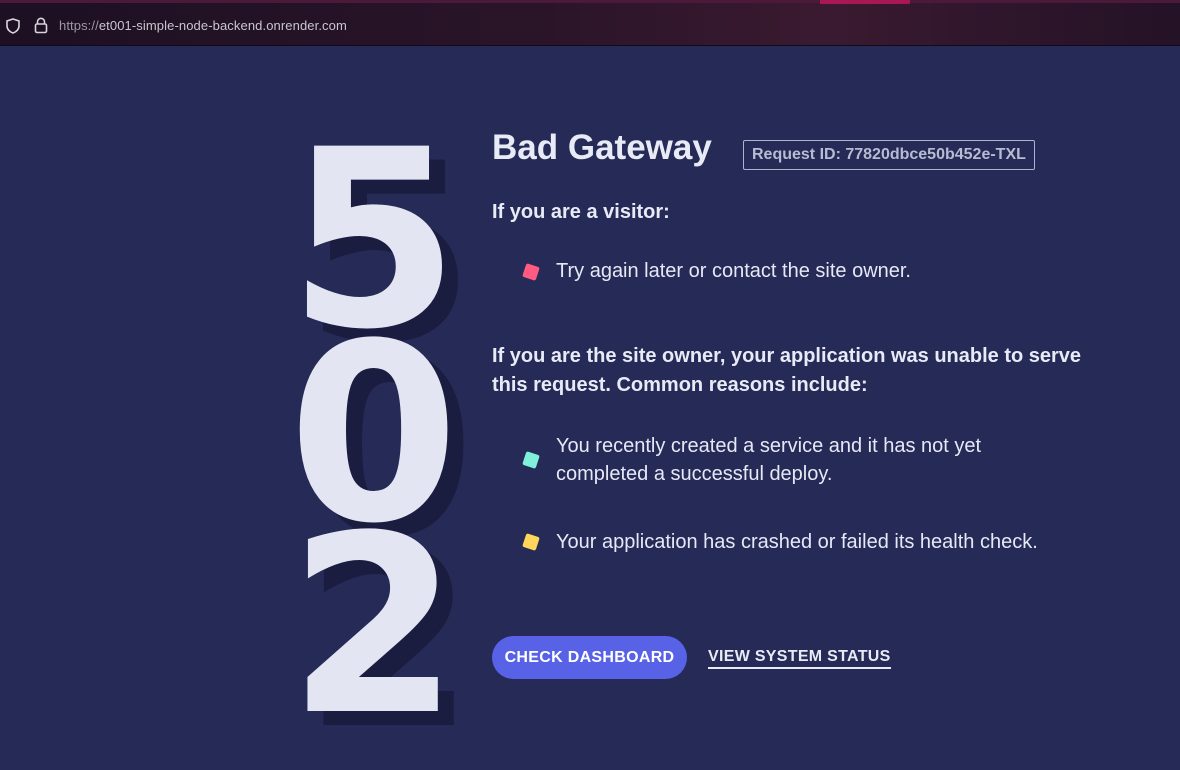  What do you see at coordinates (374, 627) in the screenshot?
I see `error-digit-2: 2` at bounding box center [374, 627].